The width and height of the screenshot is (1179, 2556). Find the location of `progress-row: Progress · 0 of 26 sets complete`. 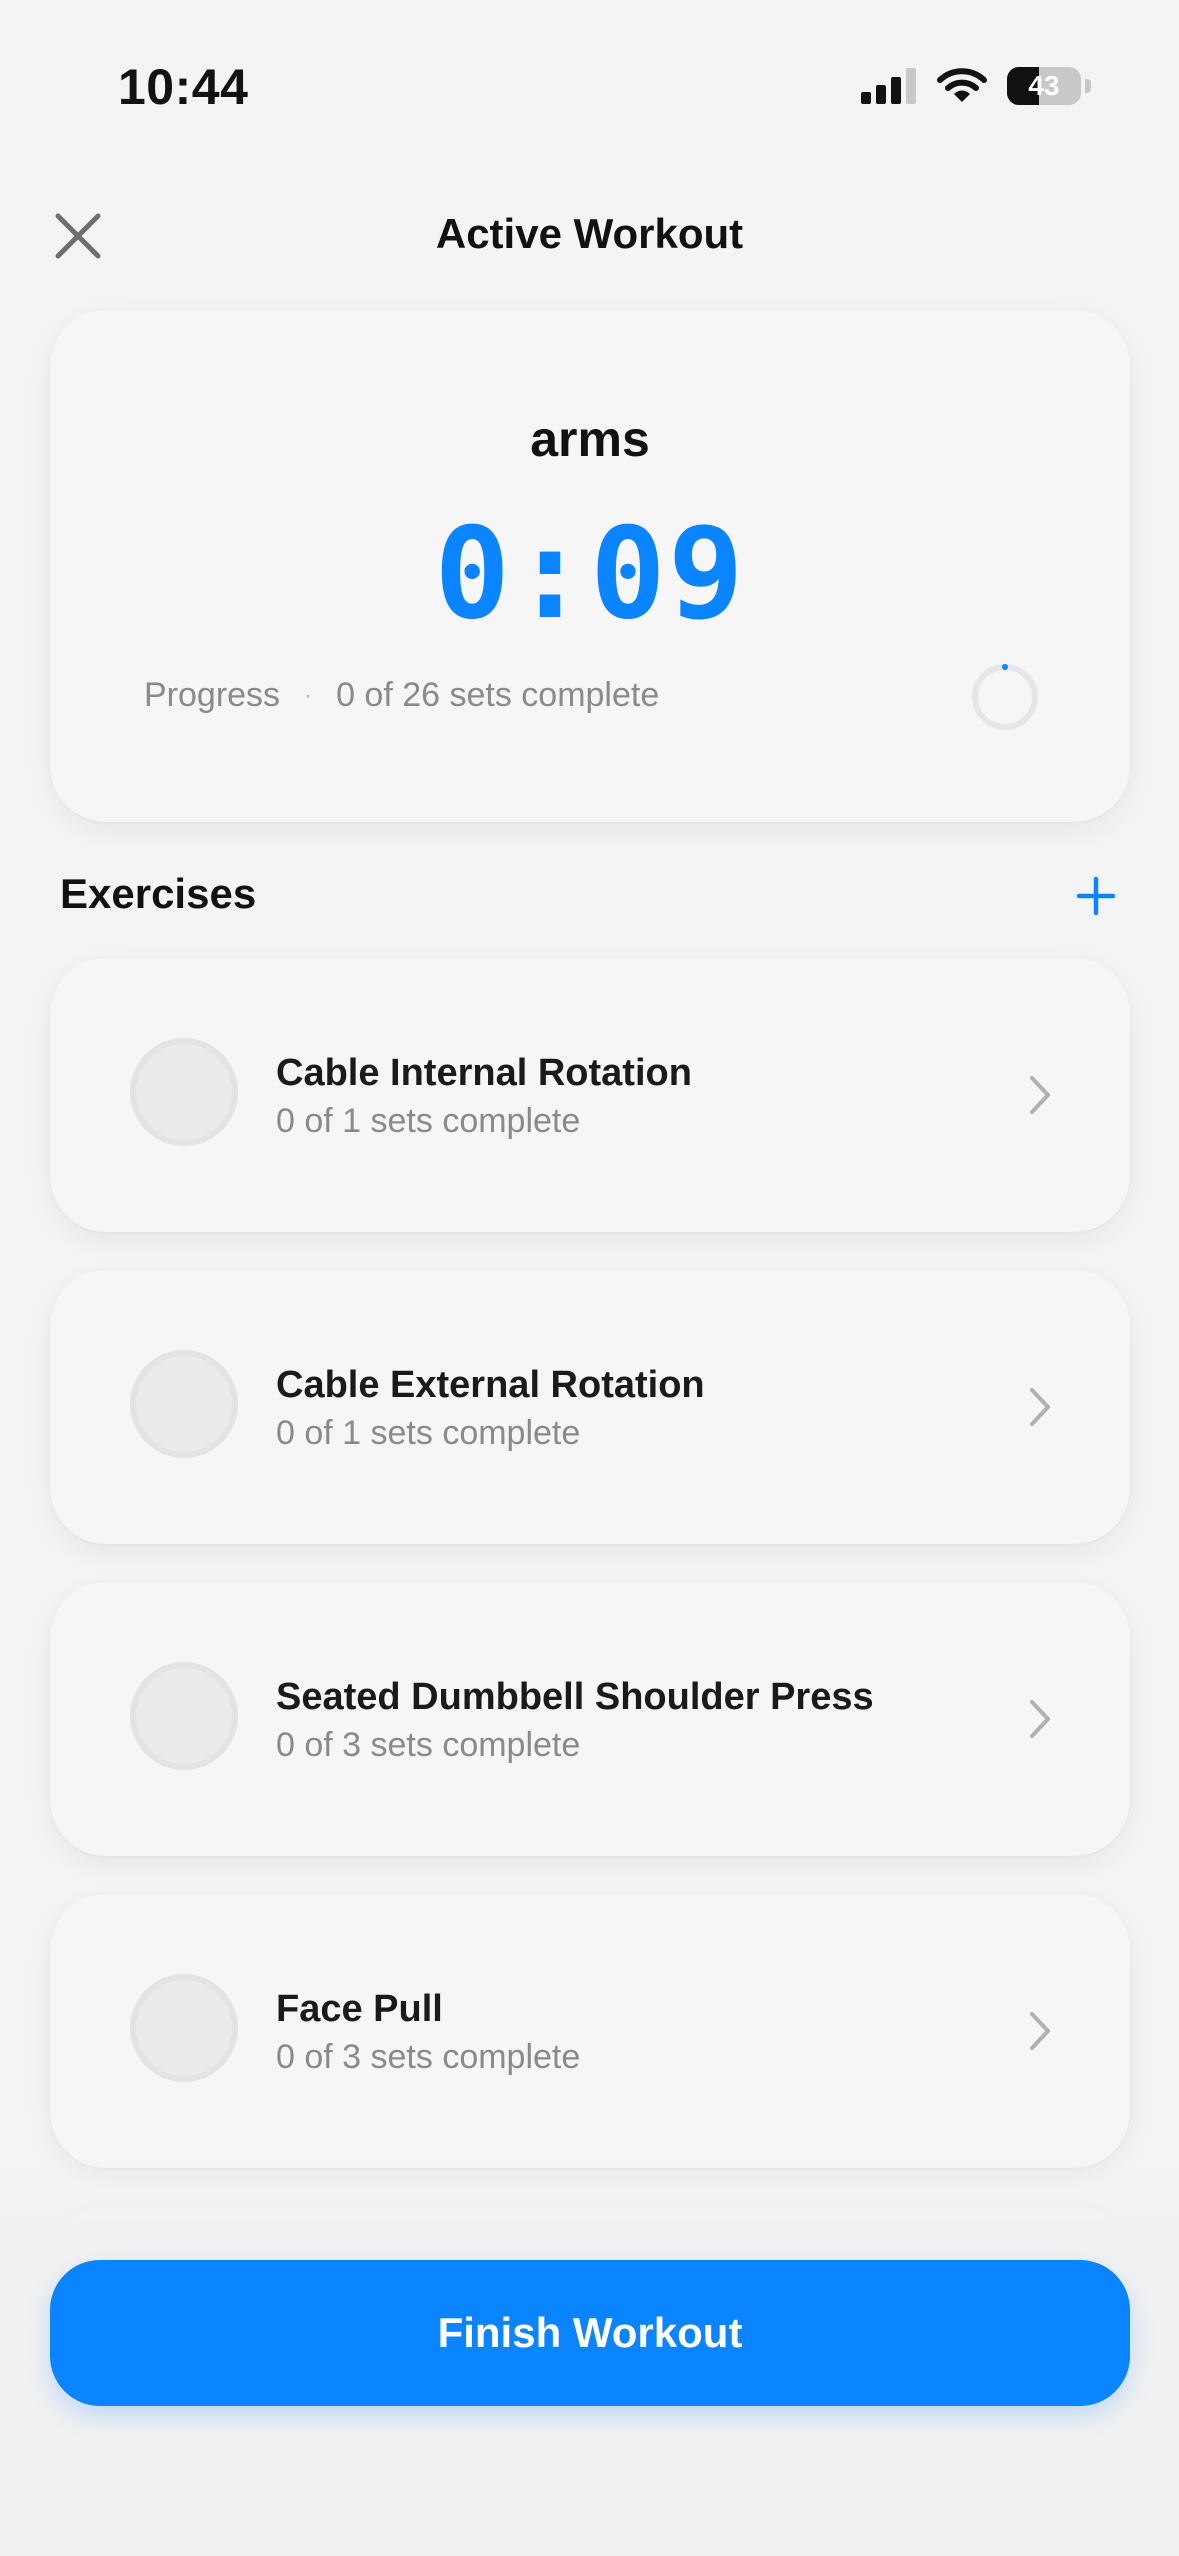

progress-row: Progress · 0 of 26 sets complete is located at coordinates (401, 695).